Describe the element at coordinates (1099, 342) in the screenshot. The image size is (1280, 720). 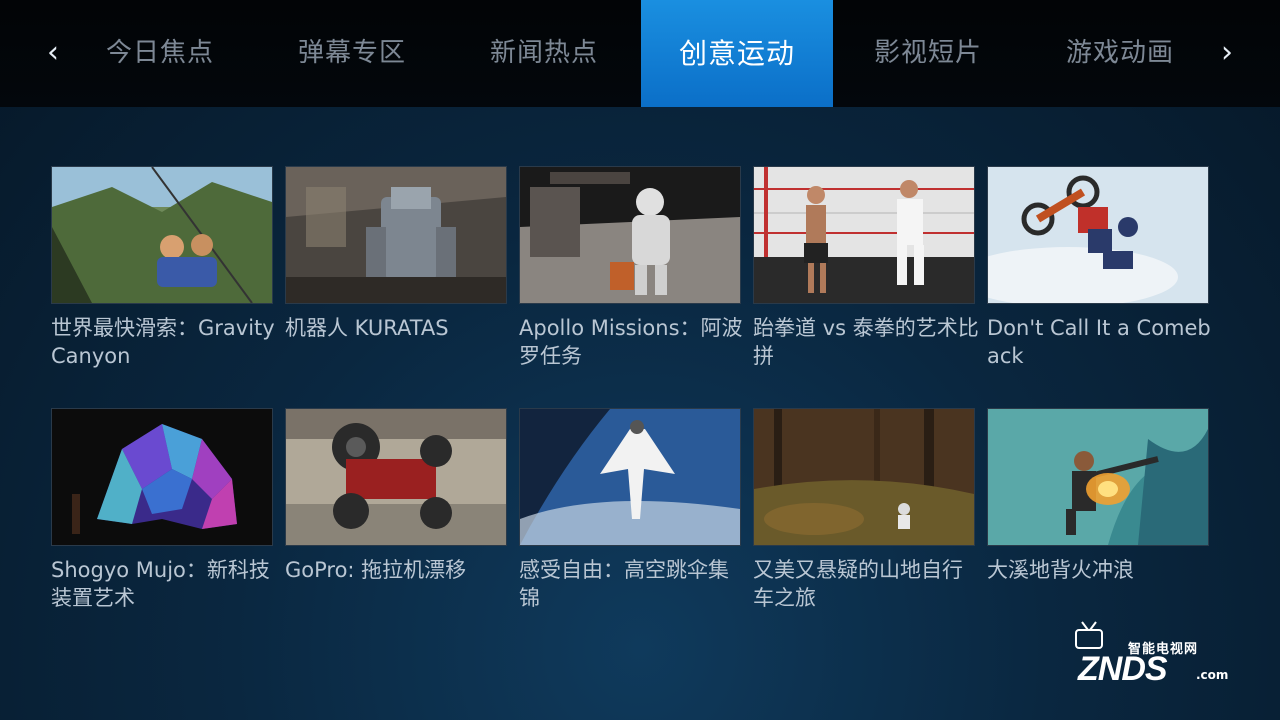
I see `video-title: Don't Call It a Comeback` at that location.